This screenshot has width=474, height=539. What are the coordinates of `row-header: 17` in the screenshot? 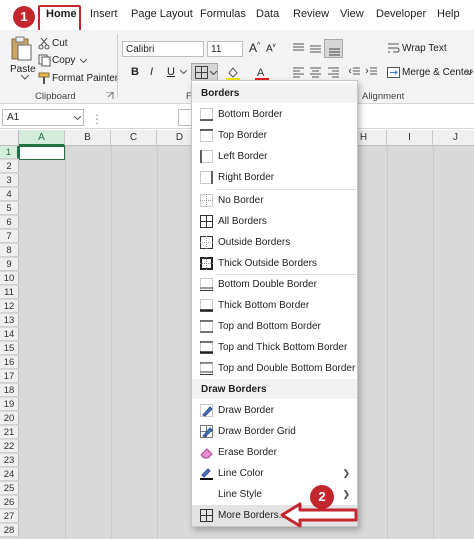 It's located at (9, 376).